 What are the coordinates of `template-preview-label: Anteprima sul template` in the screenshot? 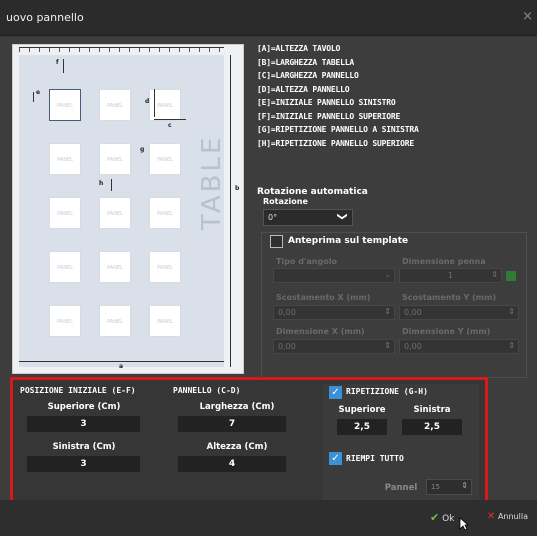 It's located at (348, 241).